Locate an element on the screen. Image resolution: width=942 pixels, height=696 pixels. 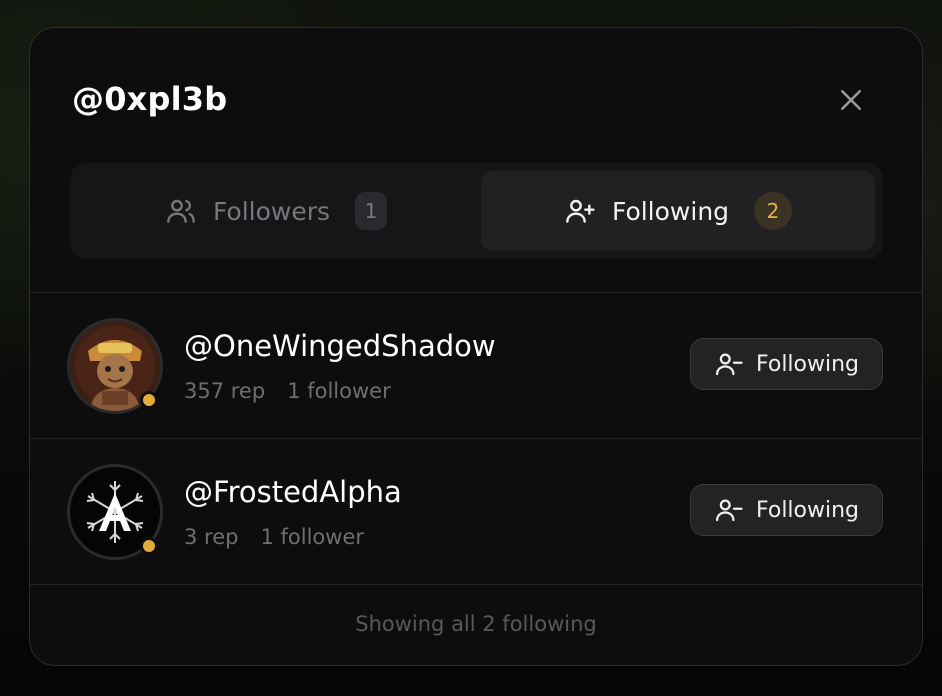
users-icon is located at coordinates (181, 211).